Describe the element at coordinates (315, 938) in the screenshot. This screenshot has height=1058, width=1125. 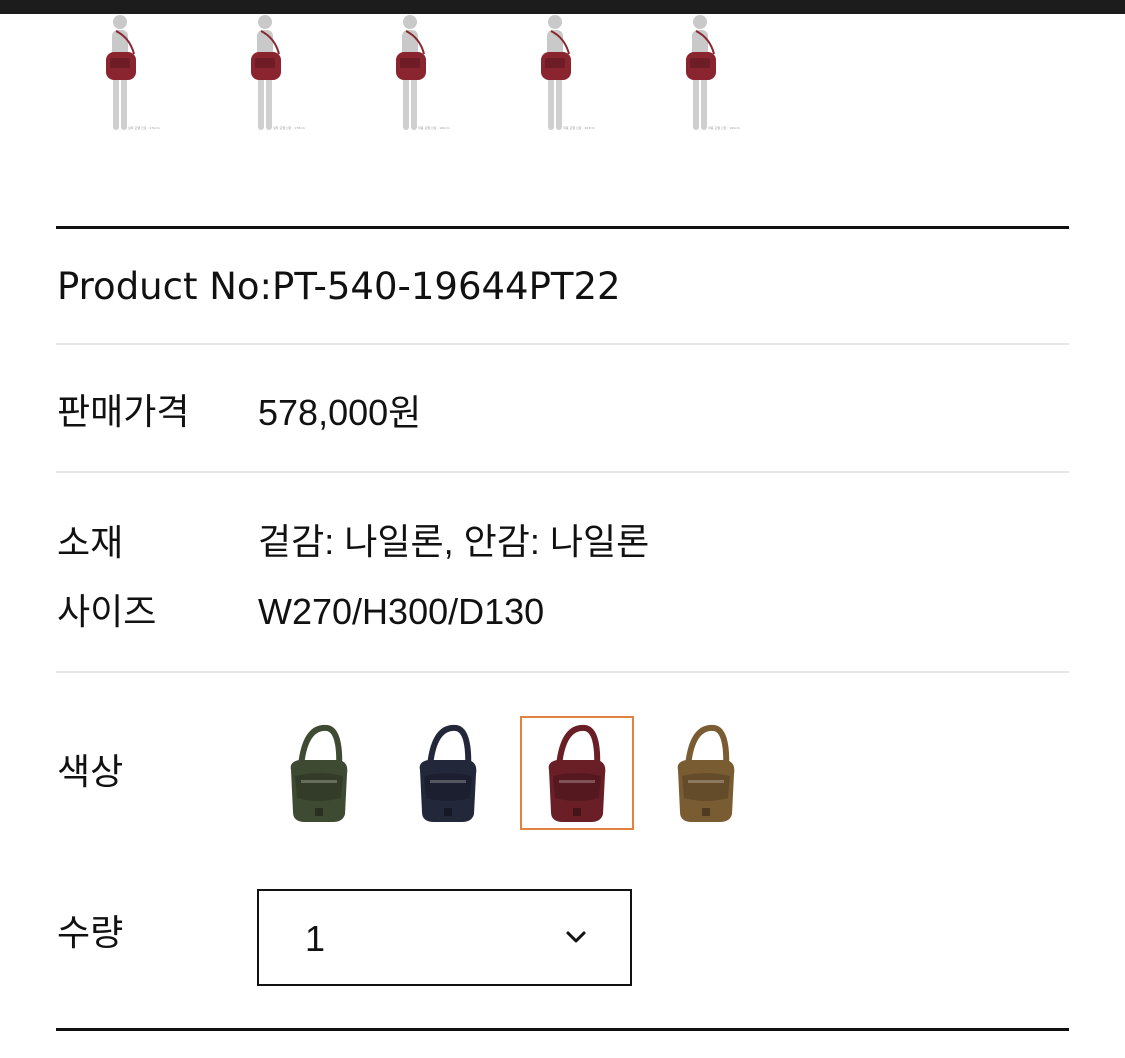
I see `quantity-value: 1` at that location.